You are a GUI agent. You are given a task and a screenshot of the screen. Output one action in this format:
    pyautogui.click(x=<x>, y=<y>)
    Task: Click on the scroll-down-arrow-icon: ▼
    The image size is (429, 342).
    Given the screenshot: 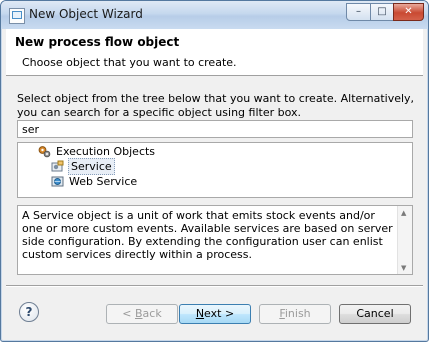 What is the action you would take?
    pyautogui.click(x=403, y=268)
    